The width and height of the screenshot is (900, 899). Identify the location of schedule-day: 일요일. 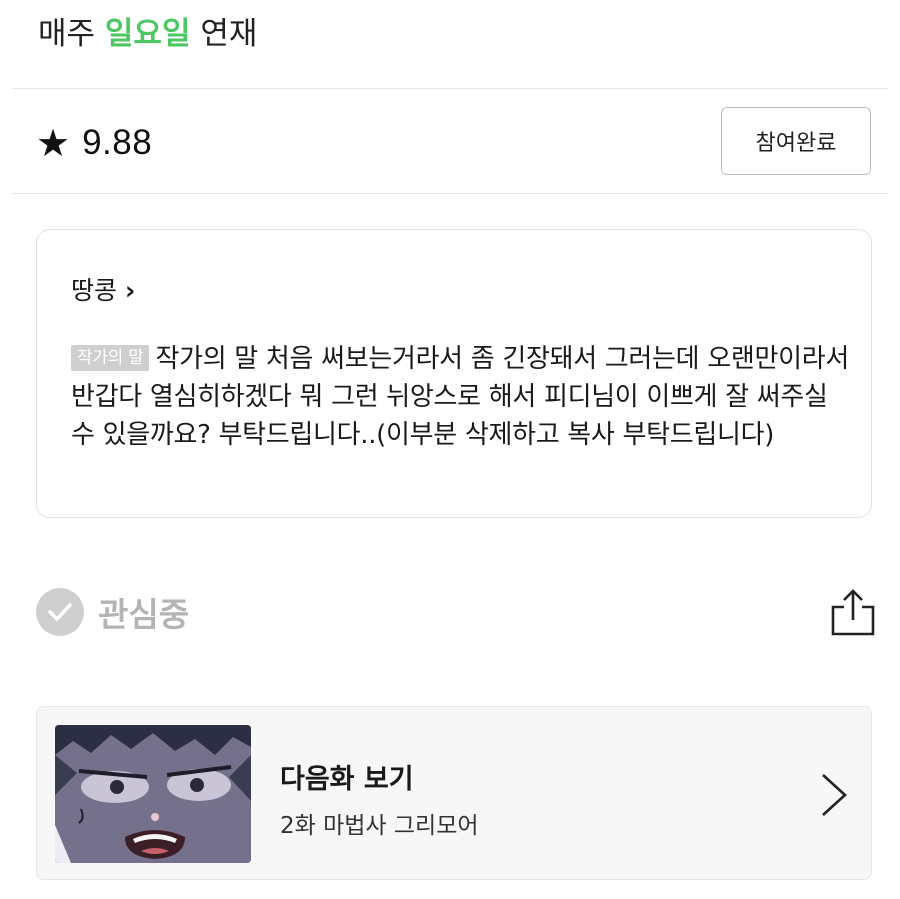
(147, 34).